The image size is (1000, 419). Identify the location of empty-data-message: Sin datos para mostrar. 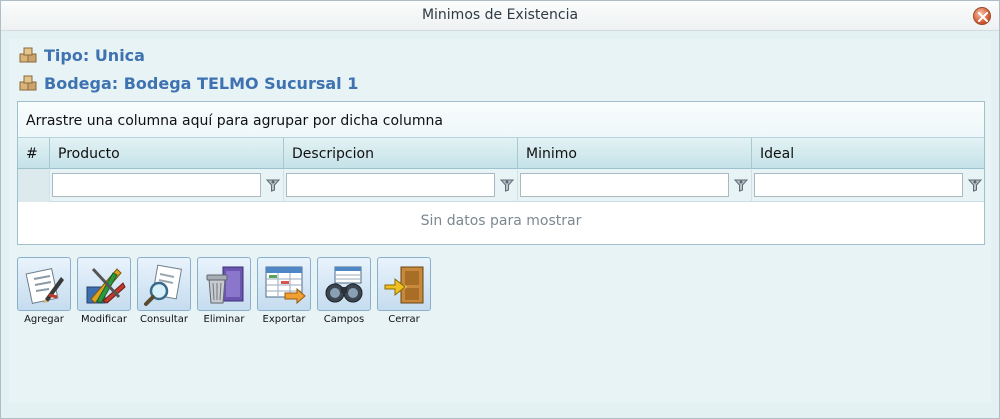
(501, 221).